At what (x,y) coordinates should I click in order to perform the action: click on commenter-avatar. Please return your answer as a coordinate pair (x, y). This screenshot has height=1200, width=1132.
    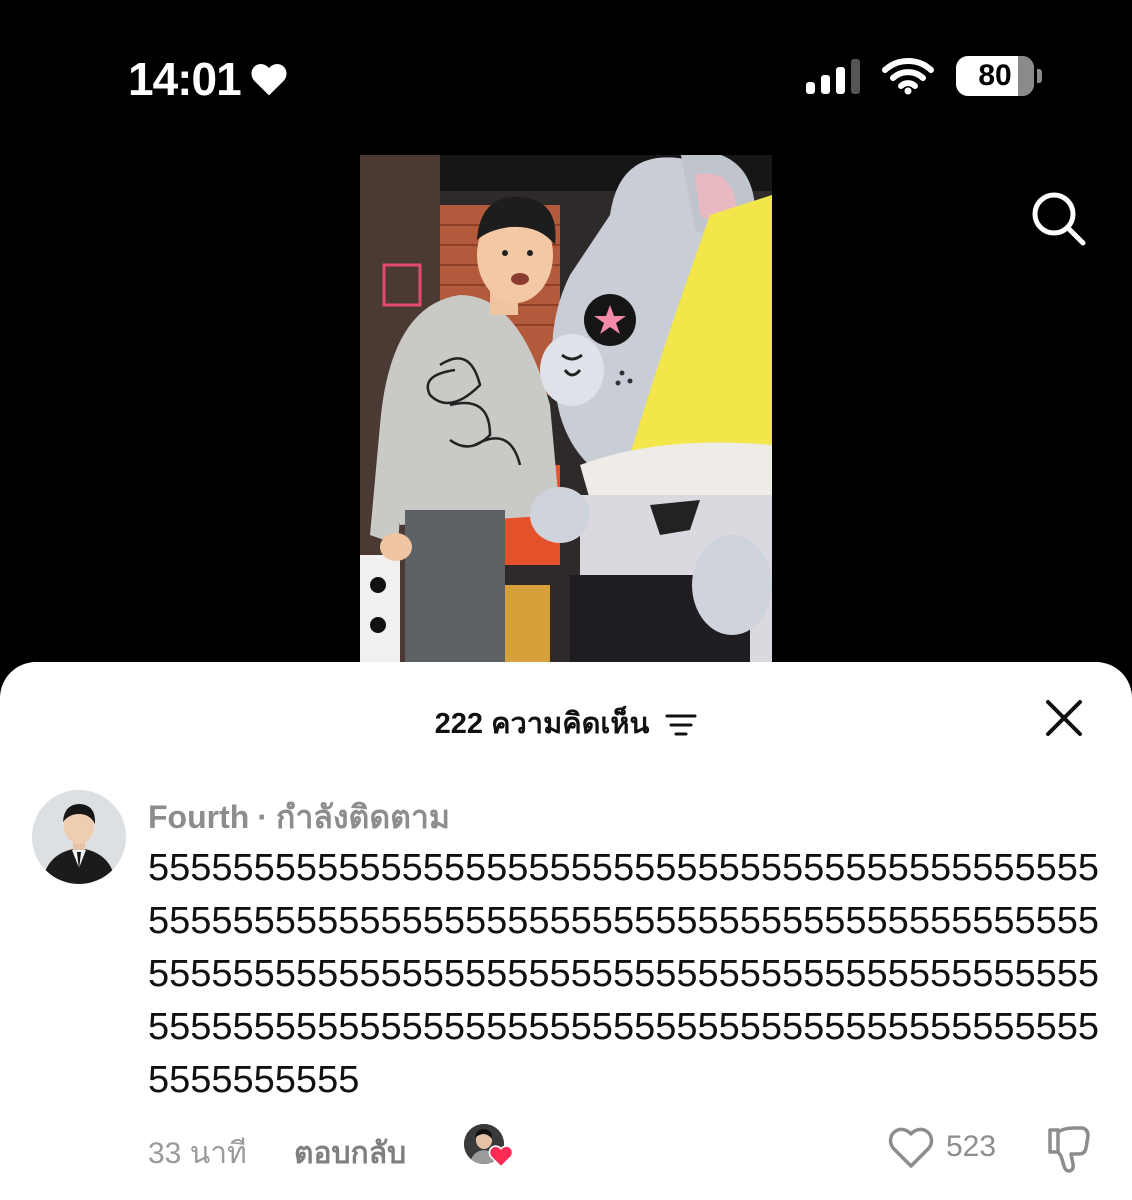
    Looking at the image, I should click on (79, 837).